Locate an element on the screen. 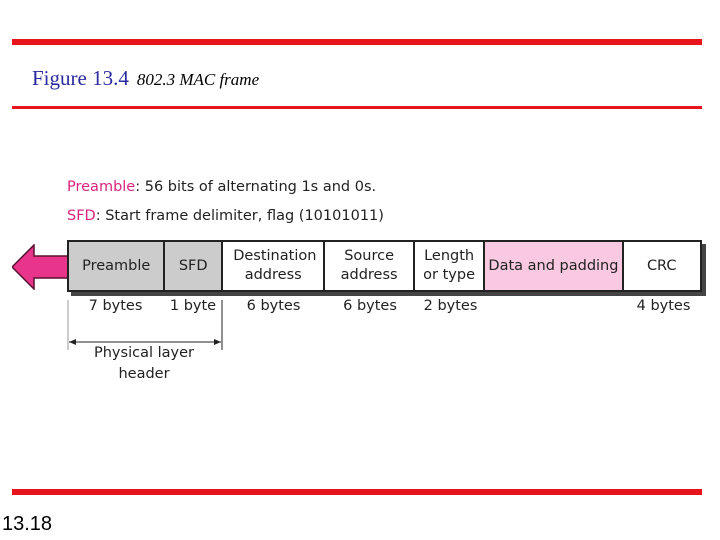 The height and width of the screenshot is (540, 720). field-label: Preamble is located at coordinates (116, 265).